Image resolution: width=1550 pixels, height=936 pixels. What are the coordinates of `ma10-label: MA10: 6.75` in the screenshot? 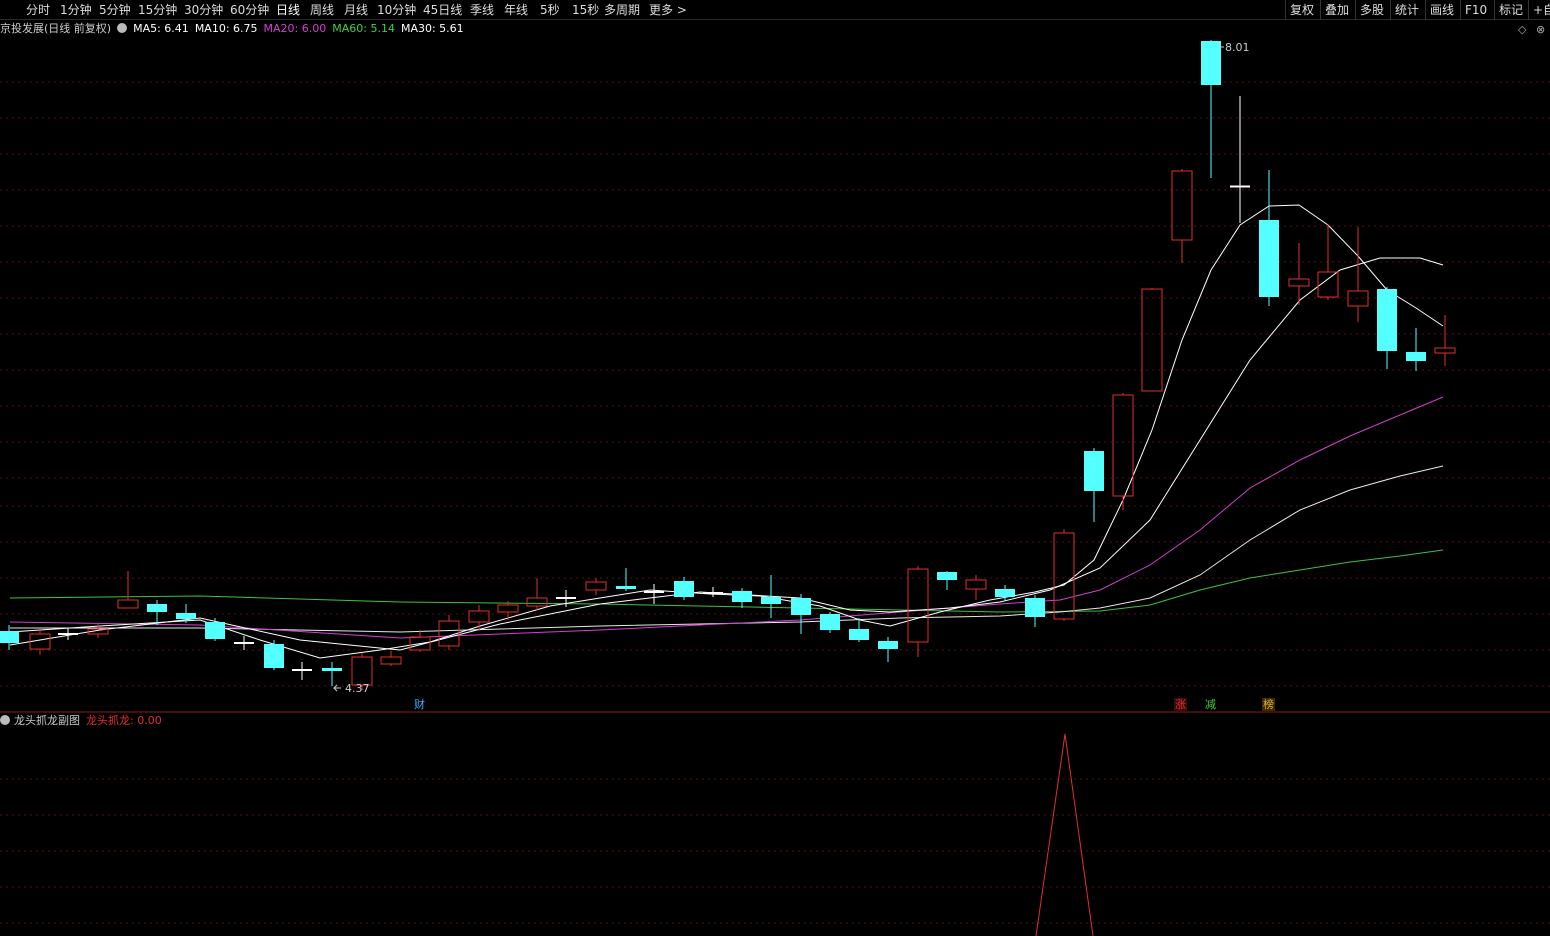 It's located at (226, 28).